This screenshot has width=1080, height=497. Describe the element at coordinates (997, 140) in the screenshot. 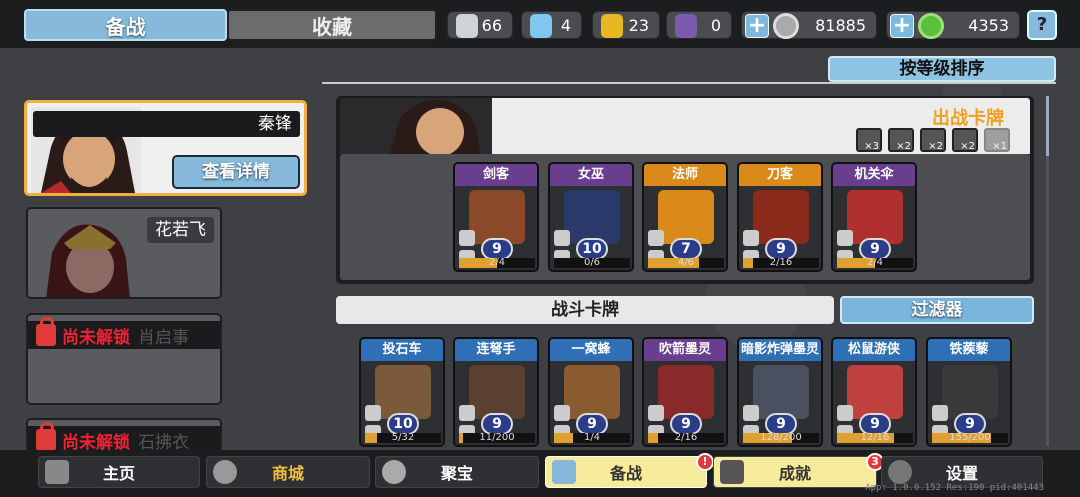

I see `multiplier-badge: ×1` at that location.